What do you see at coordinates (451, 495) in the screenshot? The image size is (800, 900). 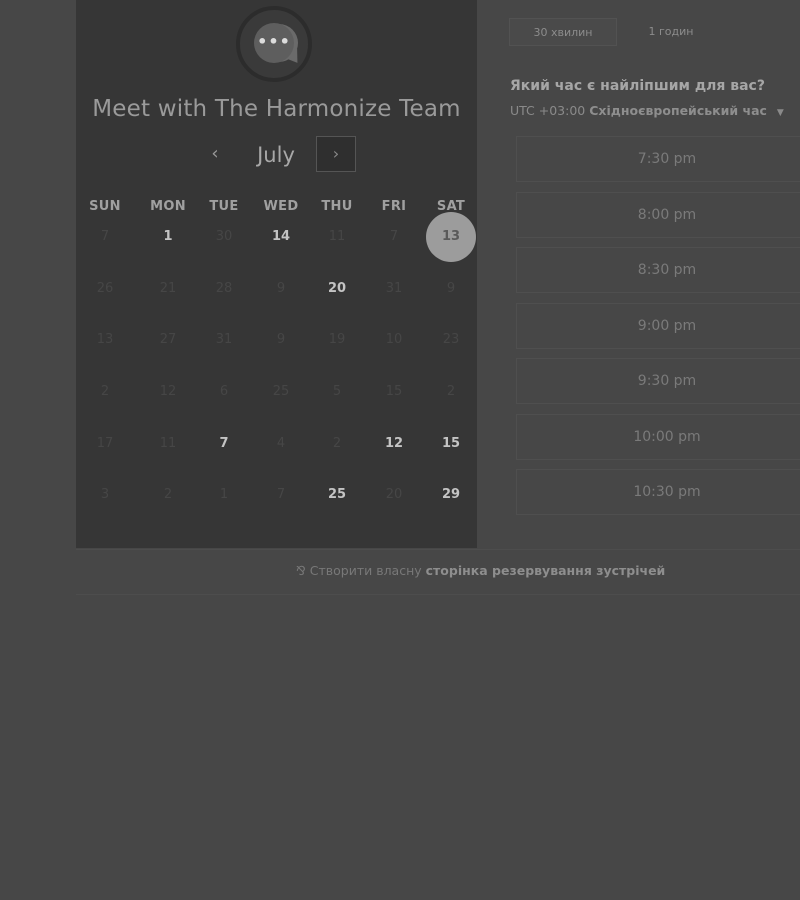 I see `calendar-day: 29` at bounding box center [451, 495].